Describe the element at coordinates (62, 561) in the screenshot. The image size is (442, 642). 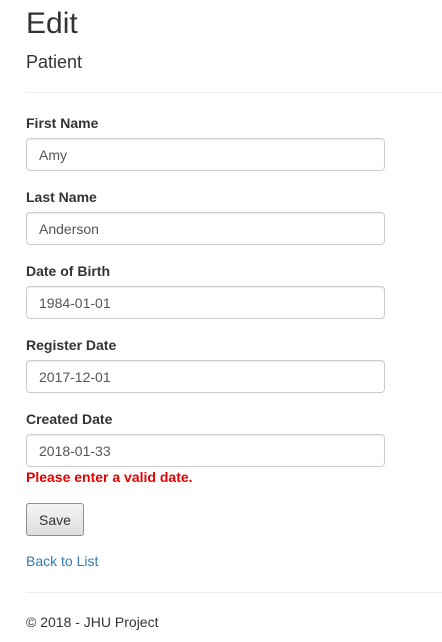
I see `back-to-list-link: Back to List` at that location.